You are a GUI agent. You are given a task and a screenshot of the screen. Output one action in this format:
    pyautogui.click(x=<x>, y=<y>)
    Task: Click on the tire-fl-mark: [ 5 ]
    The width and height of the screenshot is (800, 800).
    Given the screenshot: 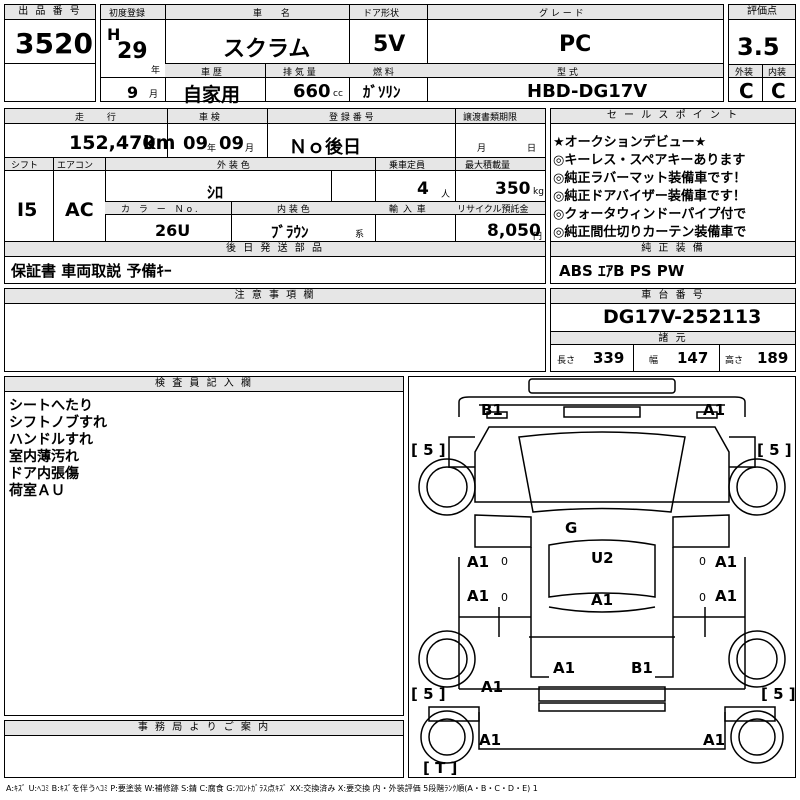 What is the action you would take?
    pyautogui.click(x=428, y=450)
    